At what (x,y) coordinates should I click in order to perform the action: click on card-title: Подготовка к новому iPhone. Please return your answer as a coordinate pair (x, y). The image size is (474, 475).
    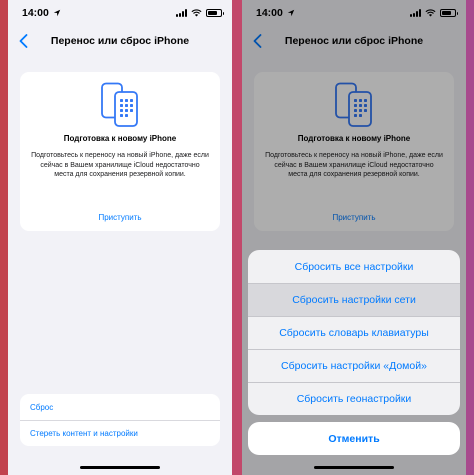
    Looking at the image, I should click on (120, 138).